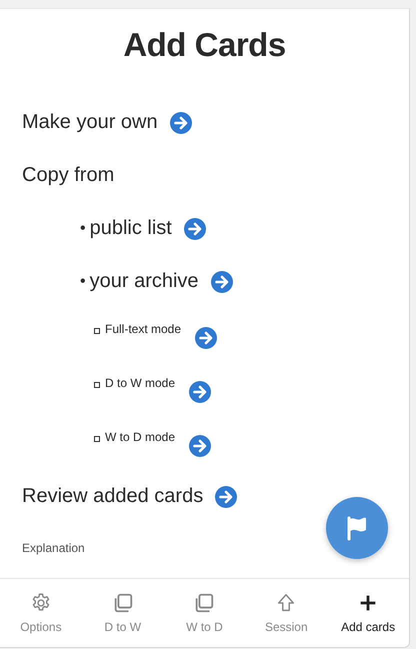 The image size is (416, 649). What do you see at coordinates (204, 603) in the screenshot?
I see `copy-icon` at bounding box center [204, 603].